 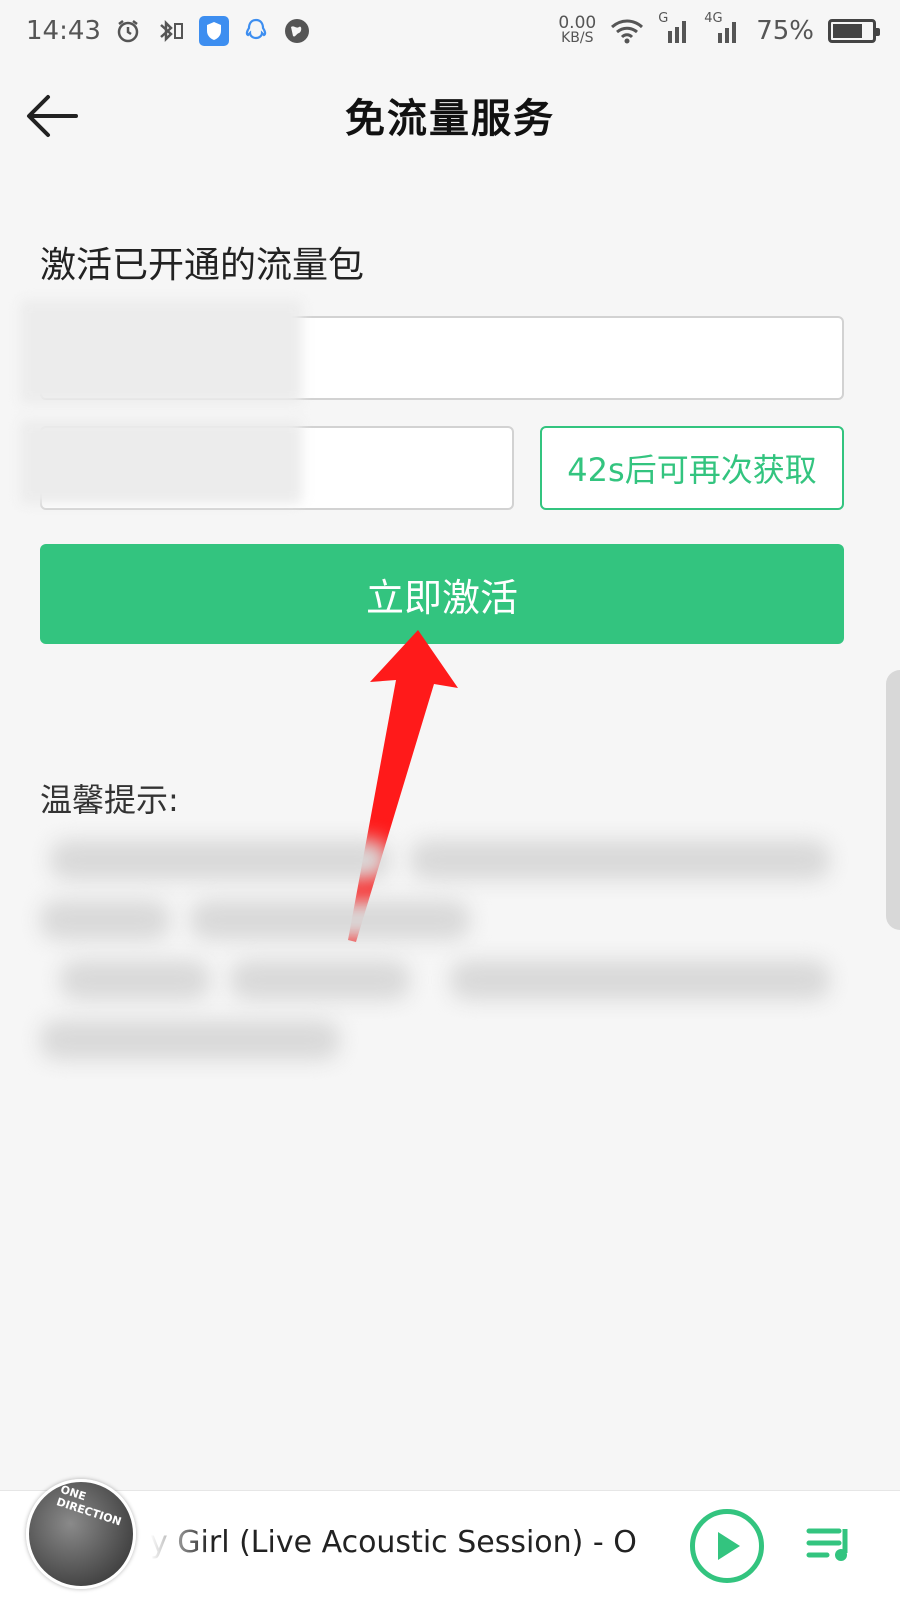 What do you see at coordinates (577, 38) in the screenshot?
I see `net-speed-unit: KB/S` at bounding box center [577, 38].